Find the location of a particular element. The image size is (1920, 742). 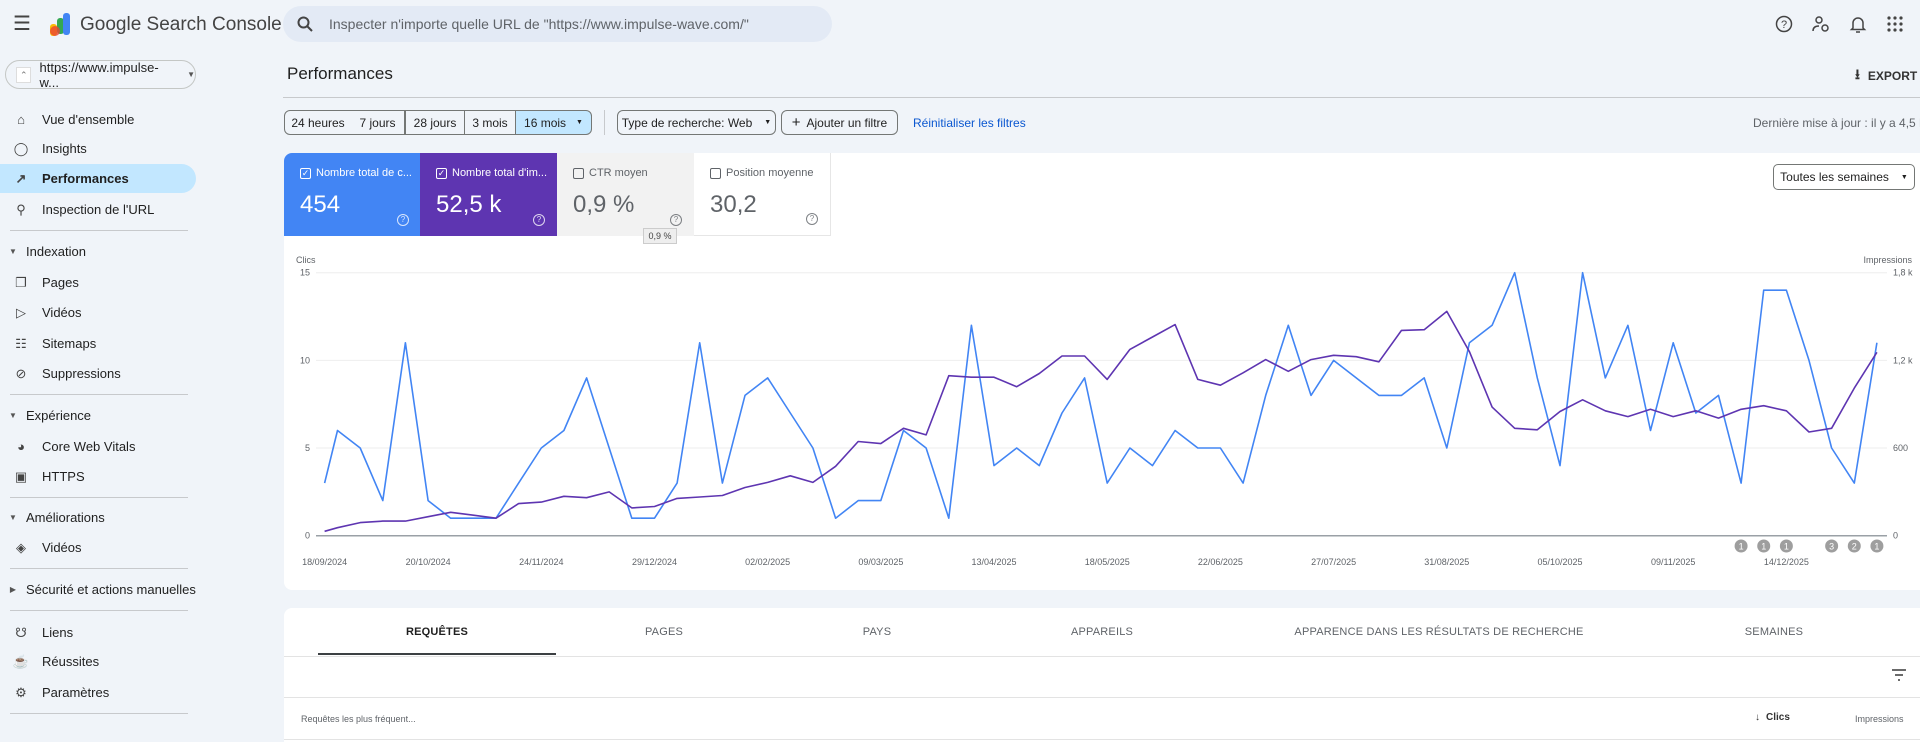

add-filter-button: + Ajouter un filtre is located at coordinates (839, 122).